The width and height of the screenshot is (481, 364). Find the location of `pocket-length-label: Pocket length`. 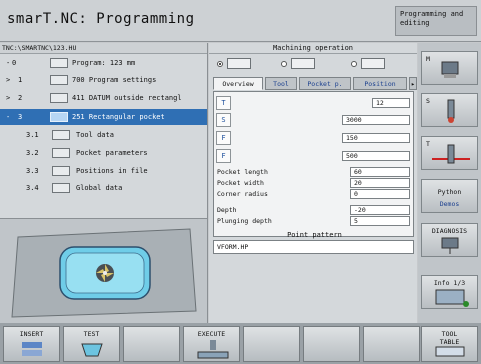

pocket-length-label: Pocket length is located at coordinates (242, 172).